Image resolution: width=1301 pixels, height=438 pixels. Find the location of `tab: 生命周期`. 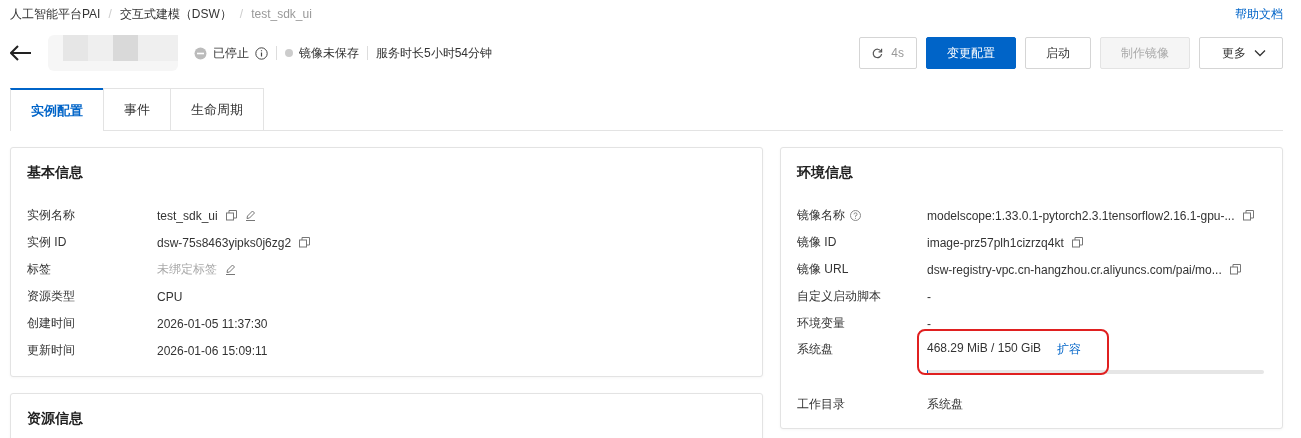

tab: 生命周期 is located at coordinates (217, 109).